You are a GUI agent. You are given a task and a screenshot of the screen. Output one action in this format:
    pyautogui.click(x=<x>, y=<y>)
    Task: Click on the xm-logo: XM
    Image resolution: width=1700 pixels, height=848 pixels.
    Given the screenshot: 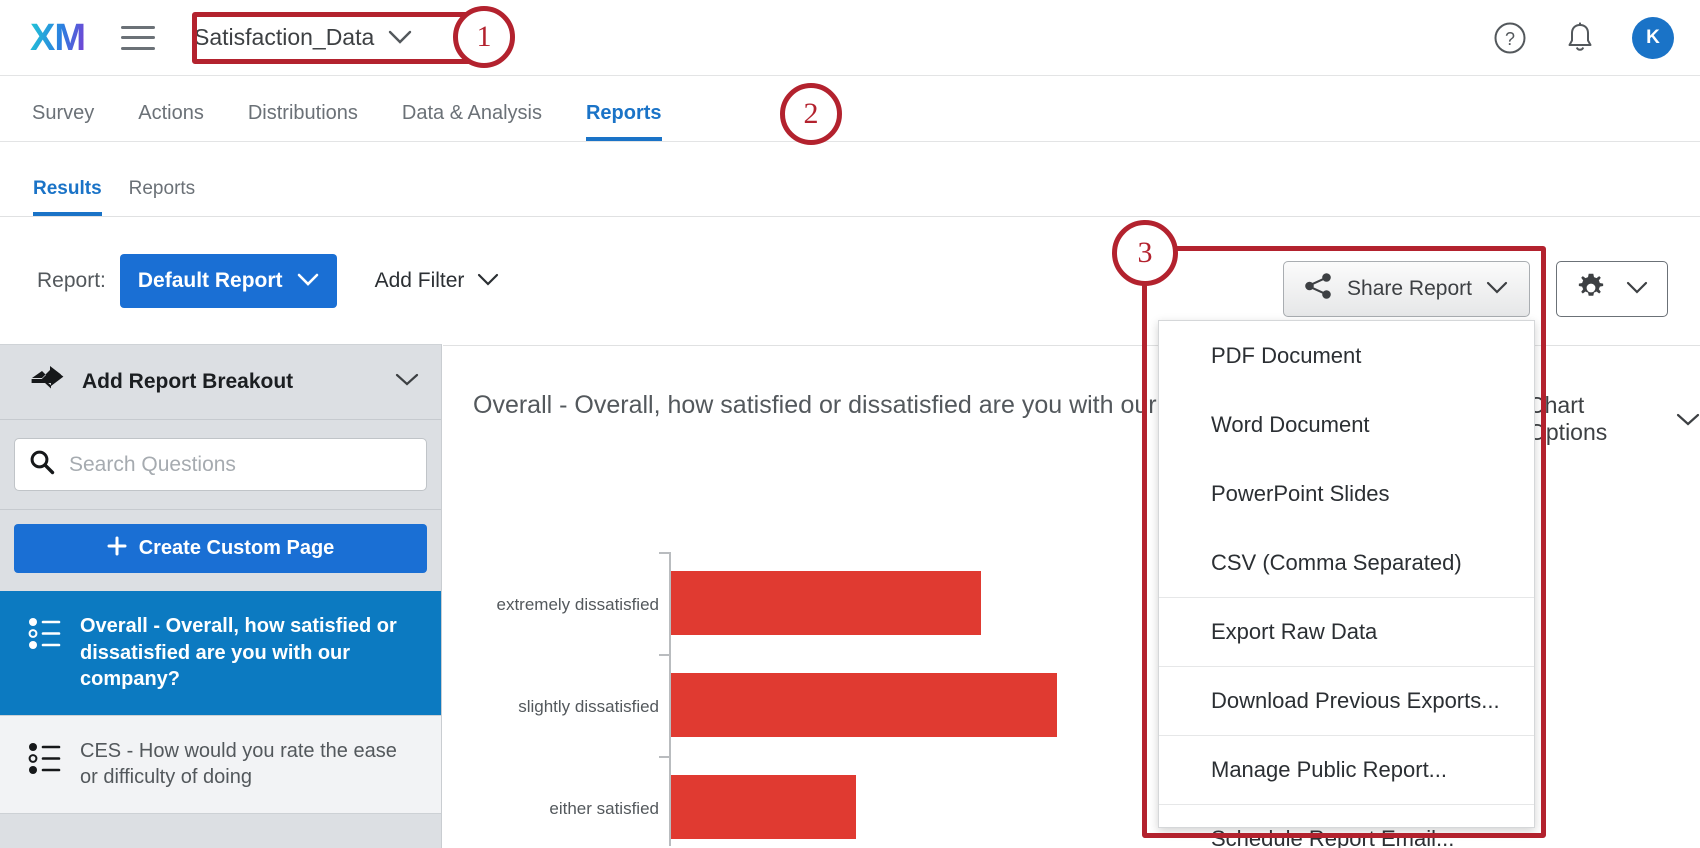 What is the action you would take?
    pyautogui.click(x=58, y=37)
    